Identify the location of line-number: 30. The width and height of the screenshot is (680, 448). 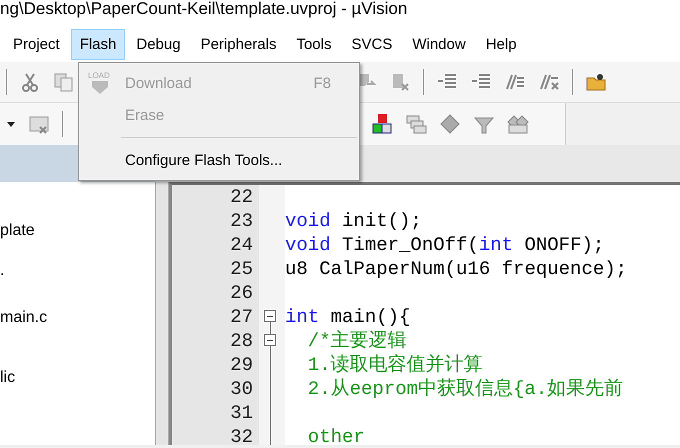
(241, 389).